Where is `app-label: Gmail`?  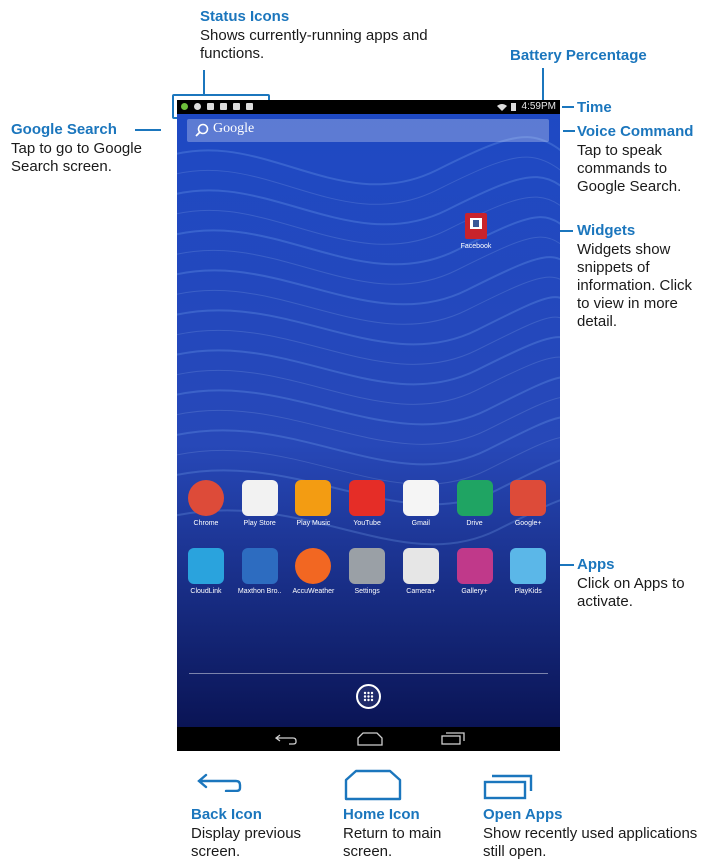
app-label: Gmail is located at coordinates (420, 523).